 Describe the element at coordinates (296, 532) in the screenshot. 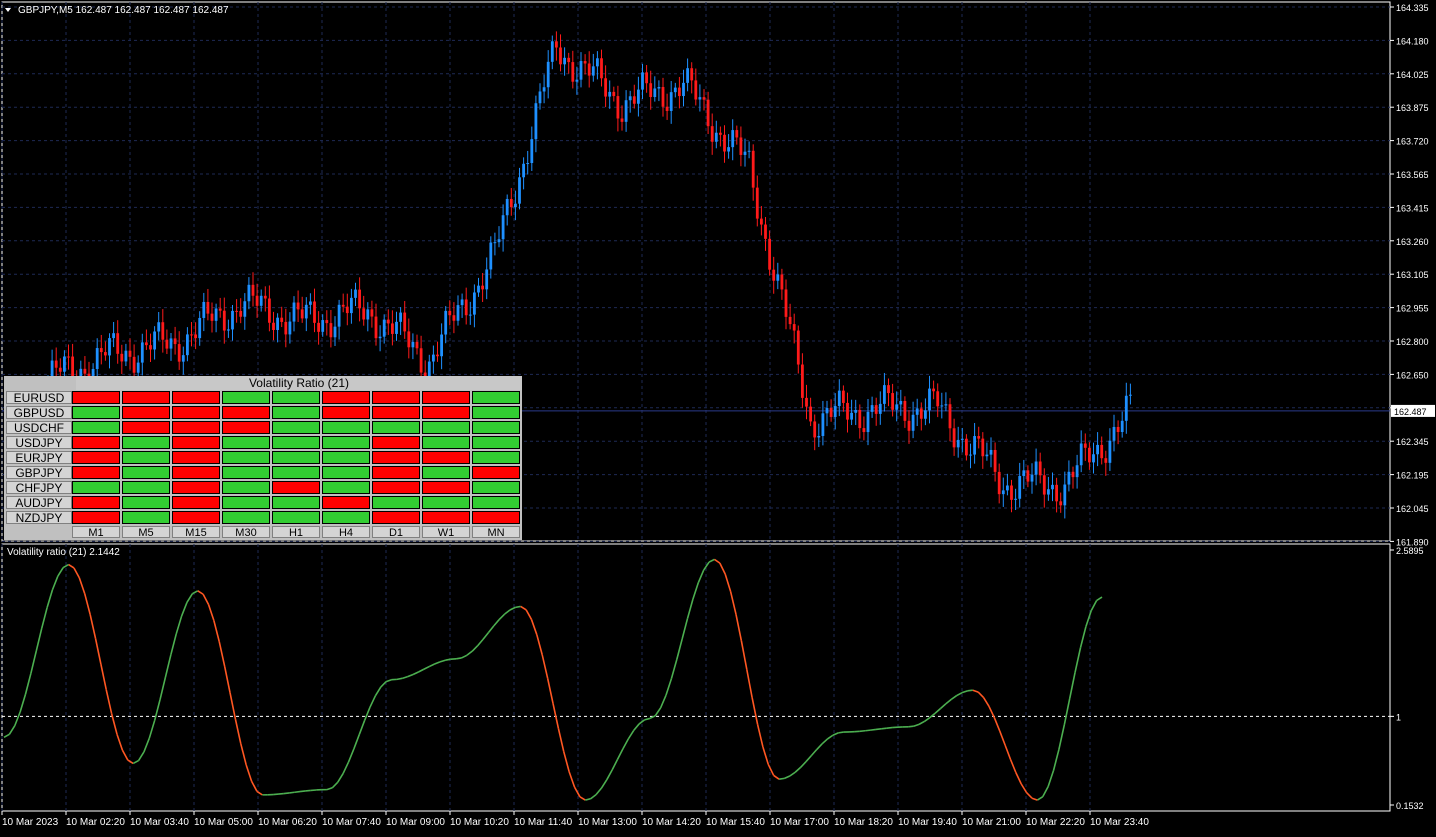

I see `timeframe-label-h1: H1` at that location.